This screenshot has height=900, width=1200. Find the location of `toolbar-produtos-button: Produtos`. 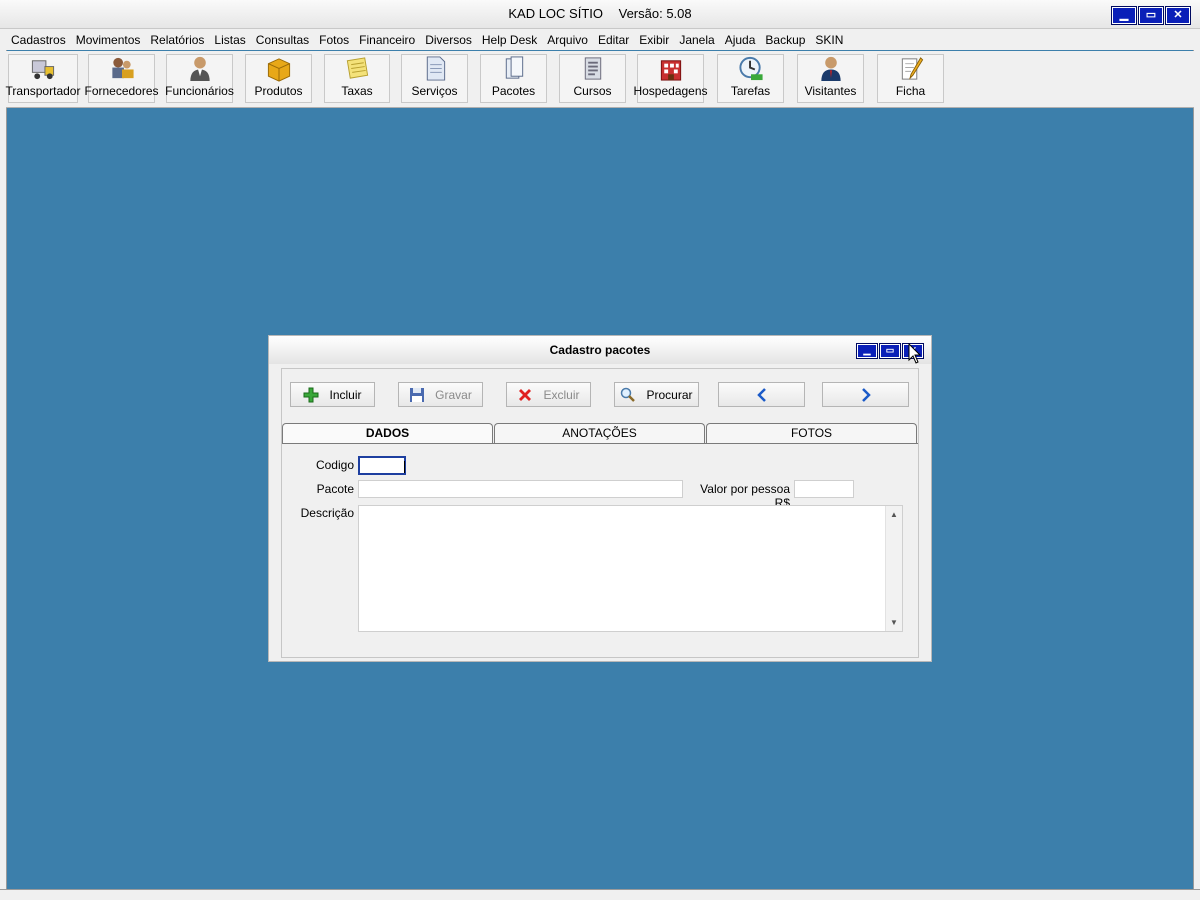

toolbar-produtos-button: Produtos is located at coordinates (278, 78).